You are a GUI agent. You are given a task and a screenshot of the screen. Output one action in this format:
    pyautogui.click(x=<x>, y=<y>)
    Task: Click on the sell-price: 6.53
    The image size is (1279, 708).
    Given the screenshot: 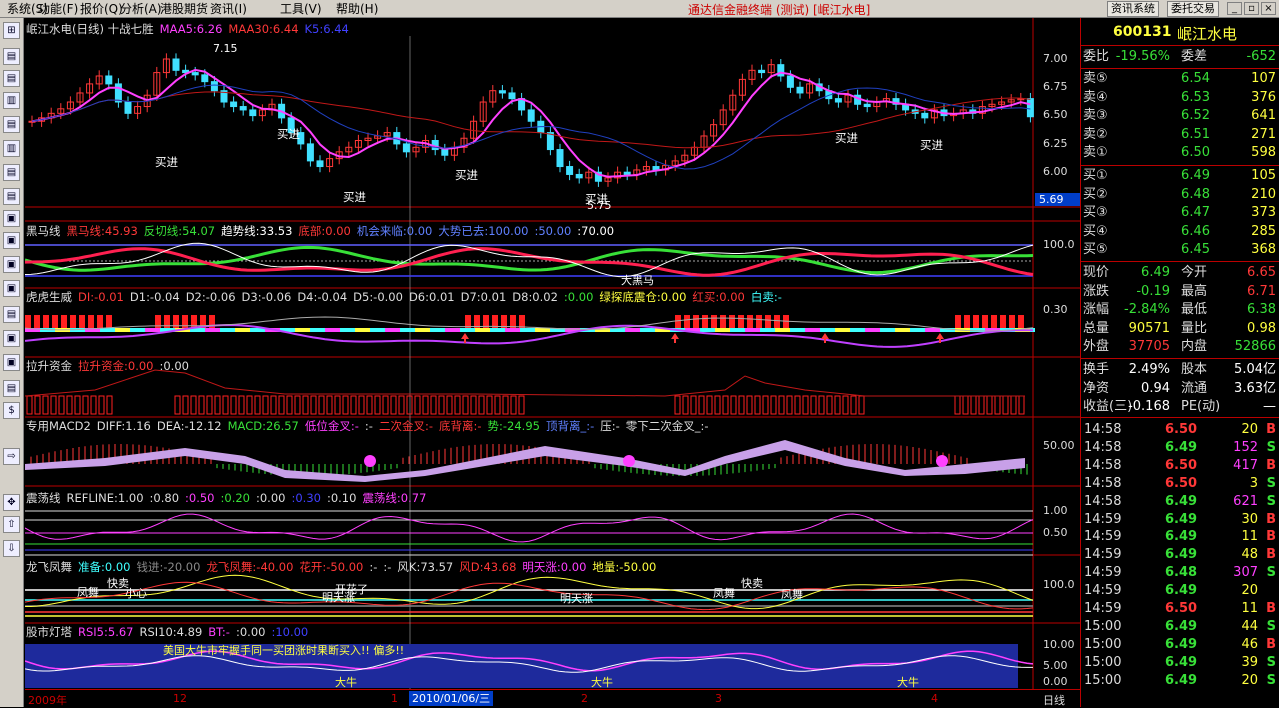 What is the action you would take?
    pyautogui.click(x=1195, y=98)
    